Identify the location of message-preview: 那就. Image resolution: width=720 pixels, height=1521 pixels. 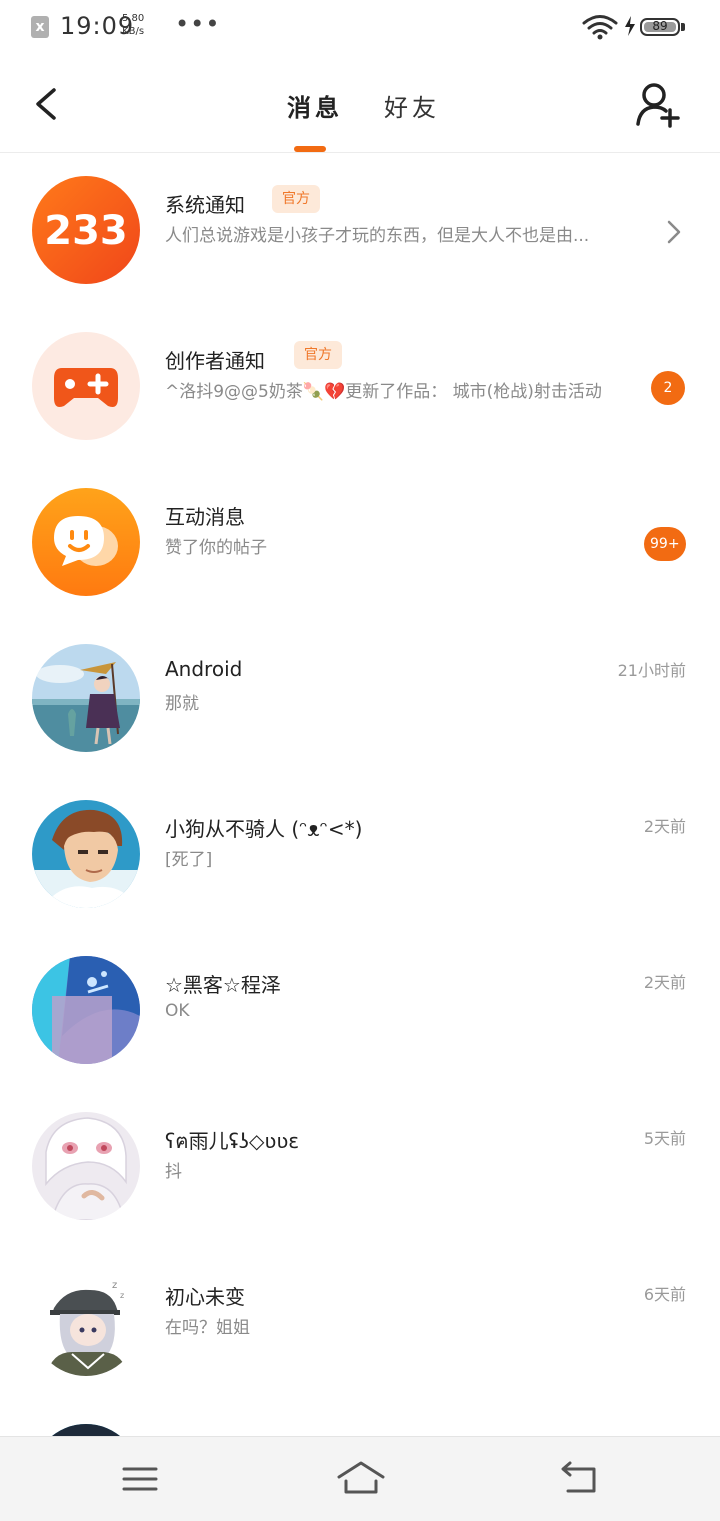
(182, 704).